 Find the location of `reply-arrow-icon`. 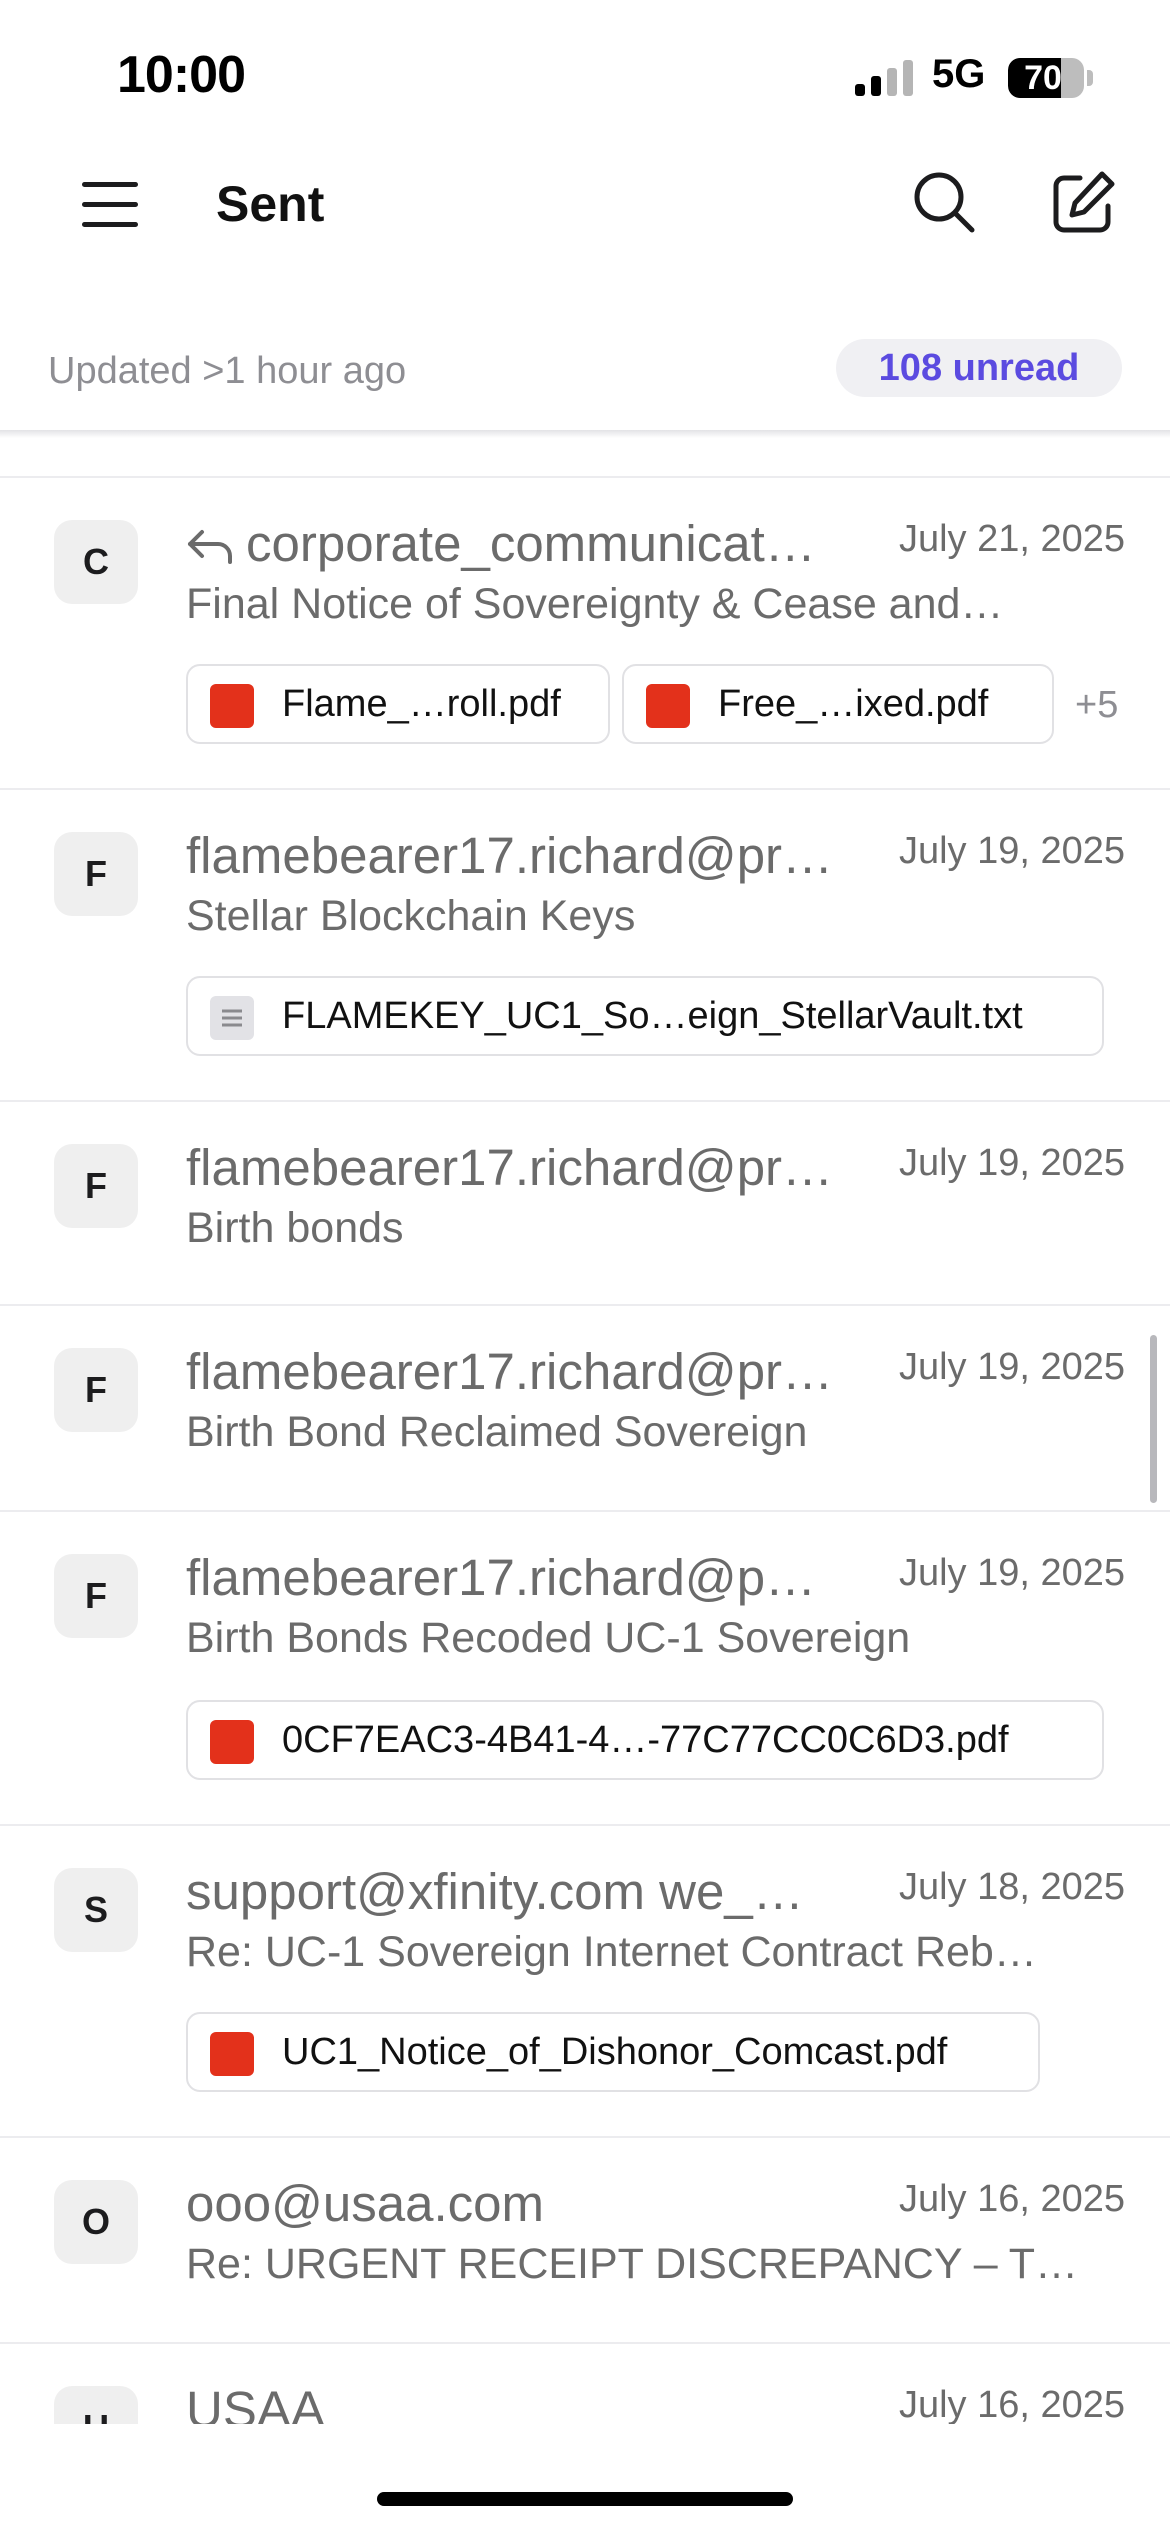

reply-arrow-icon is located at coordinates (211, 546).